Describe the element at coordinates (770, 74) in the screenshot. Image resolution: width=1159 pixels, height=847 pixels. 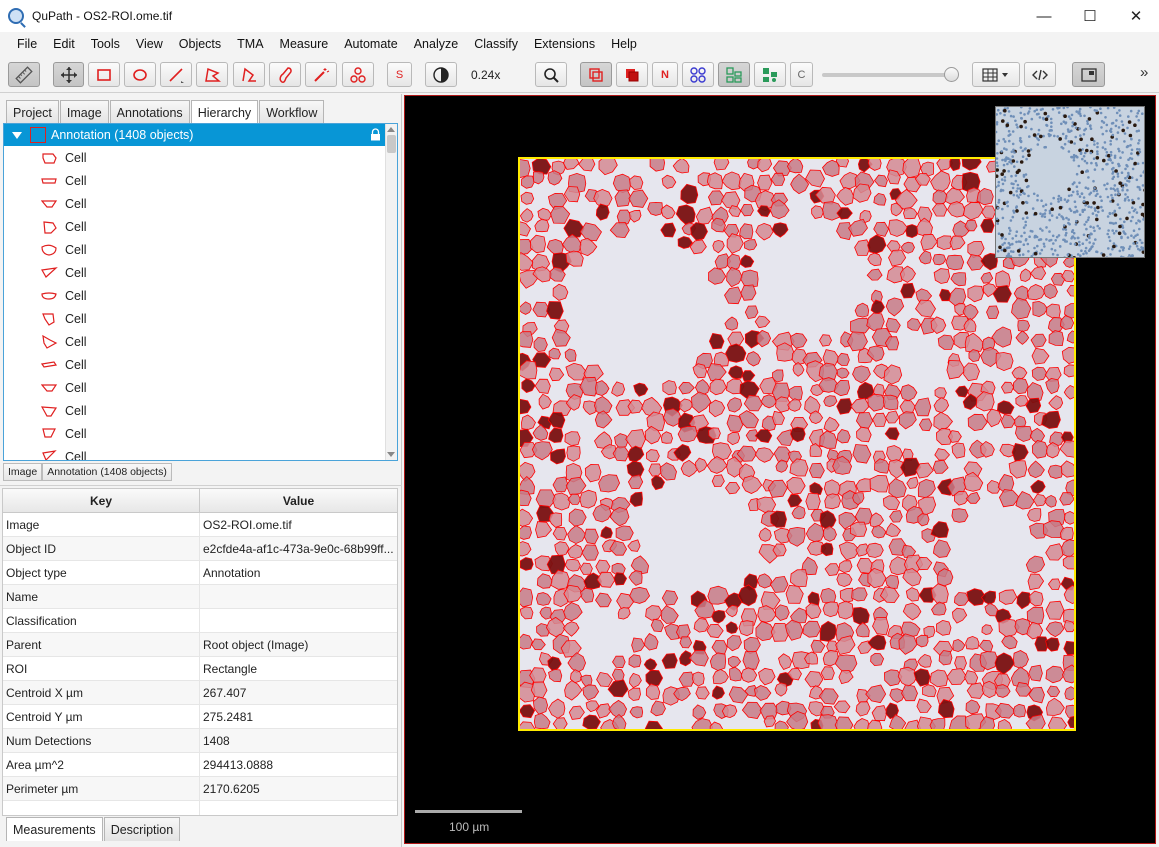
I see `fill-detections-button` at that location.